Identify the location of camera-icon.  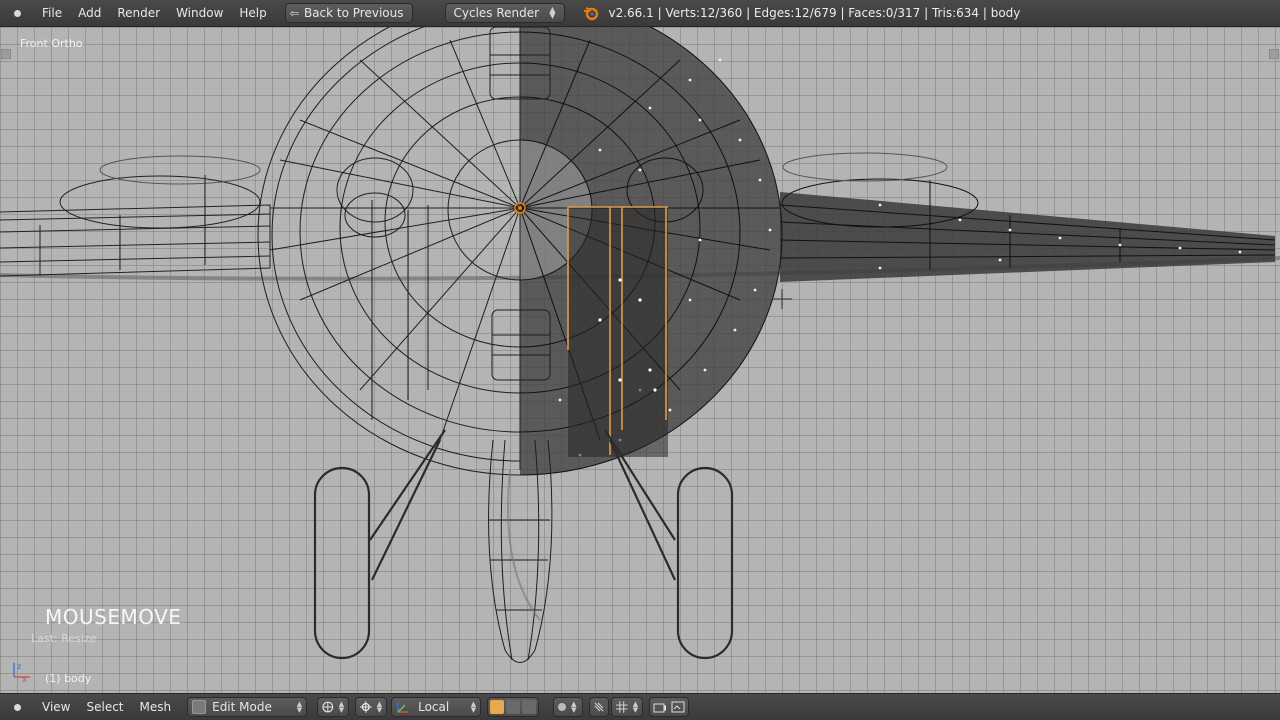
(660, 707).